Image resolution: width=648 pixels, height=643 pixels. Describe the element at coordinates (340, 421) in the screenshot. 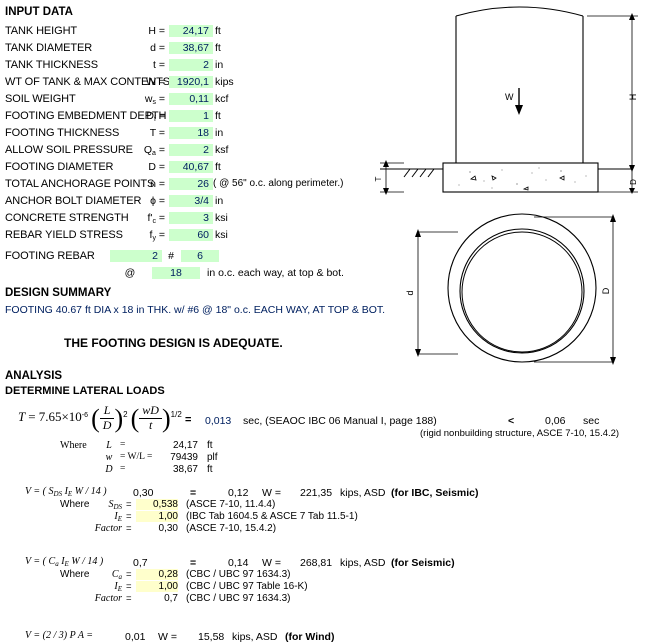

I see `period-result-unit: sec, (SEAOC IBC 06 Manual I, page 188)` at that location.